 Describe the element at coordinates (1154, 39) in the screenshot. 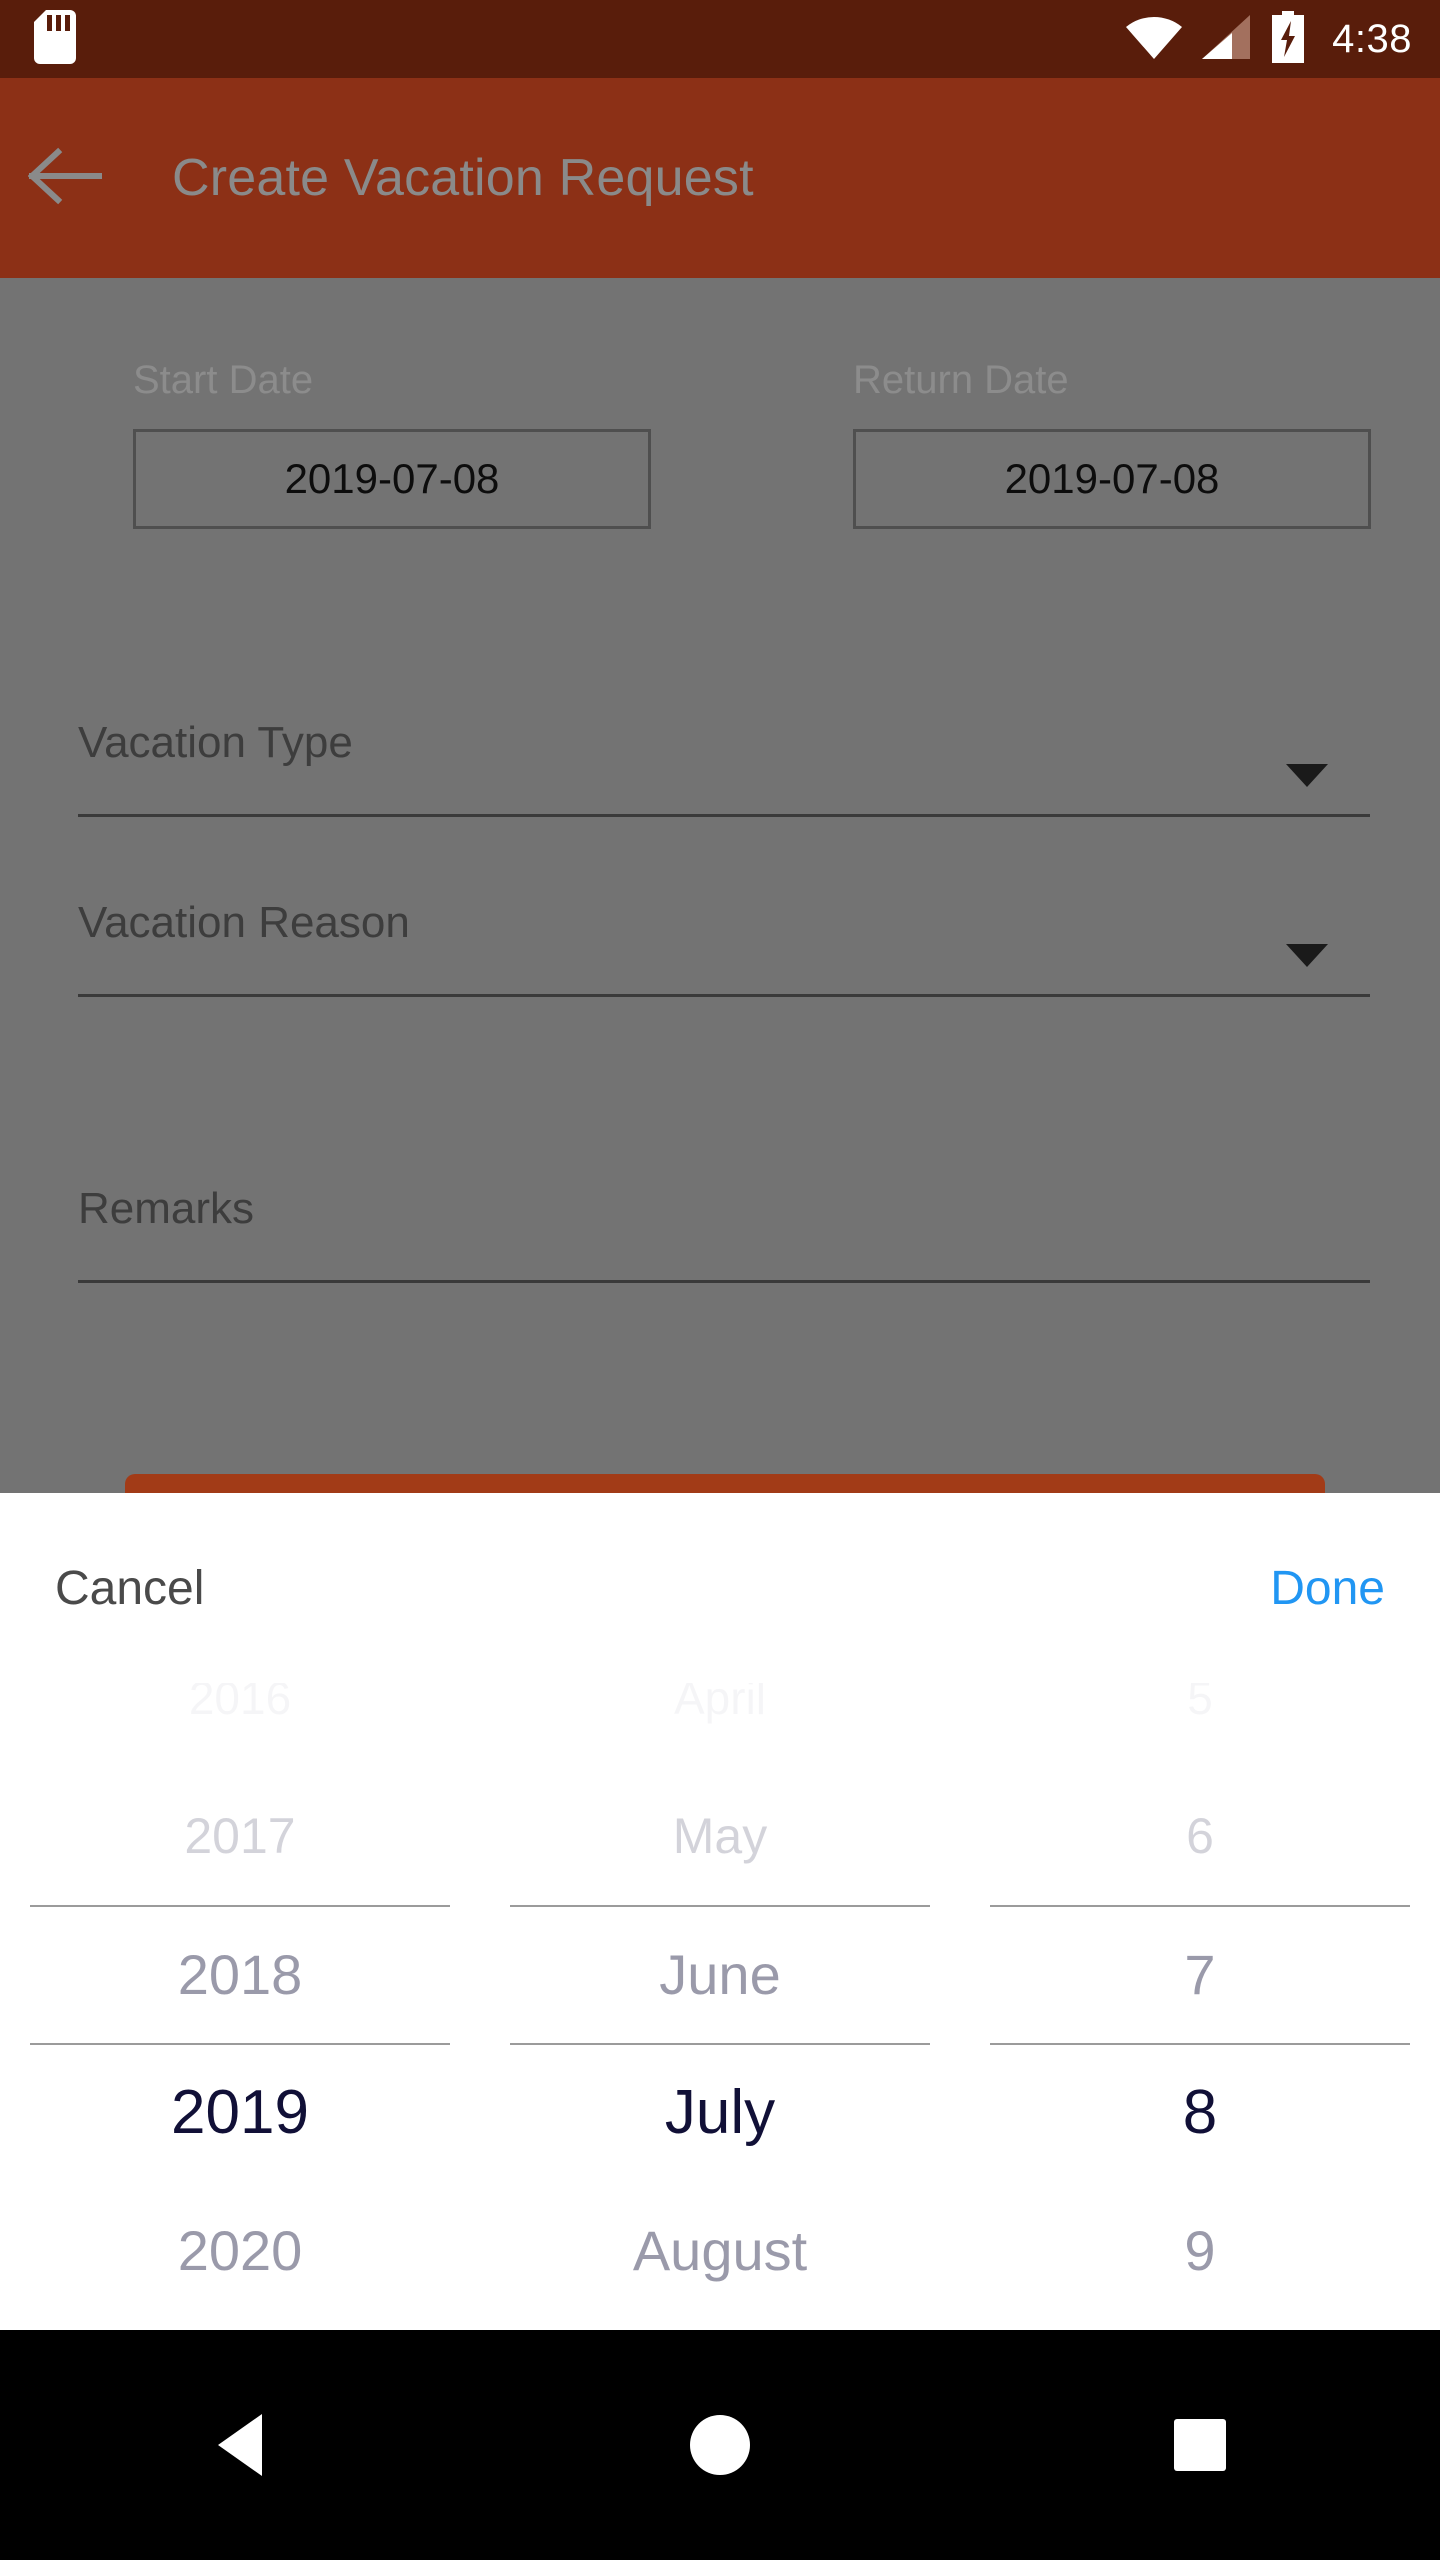

I see `wifi-icon` at that location.